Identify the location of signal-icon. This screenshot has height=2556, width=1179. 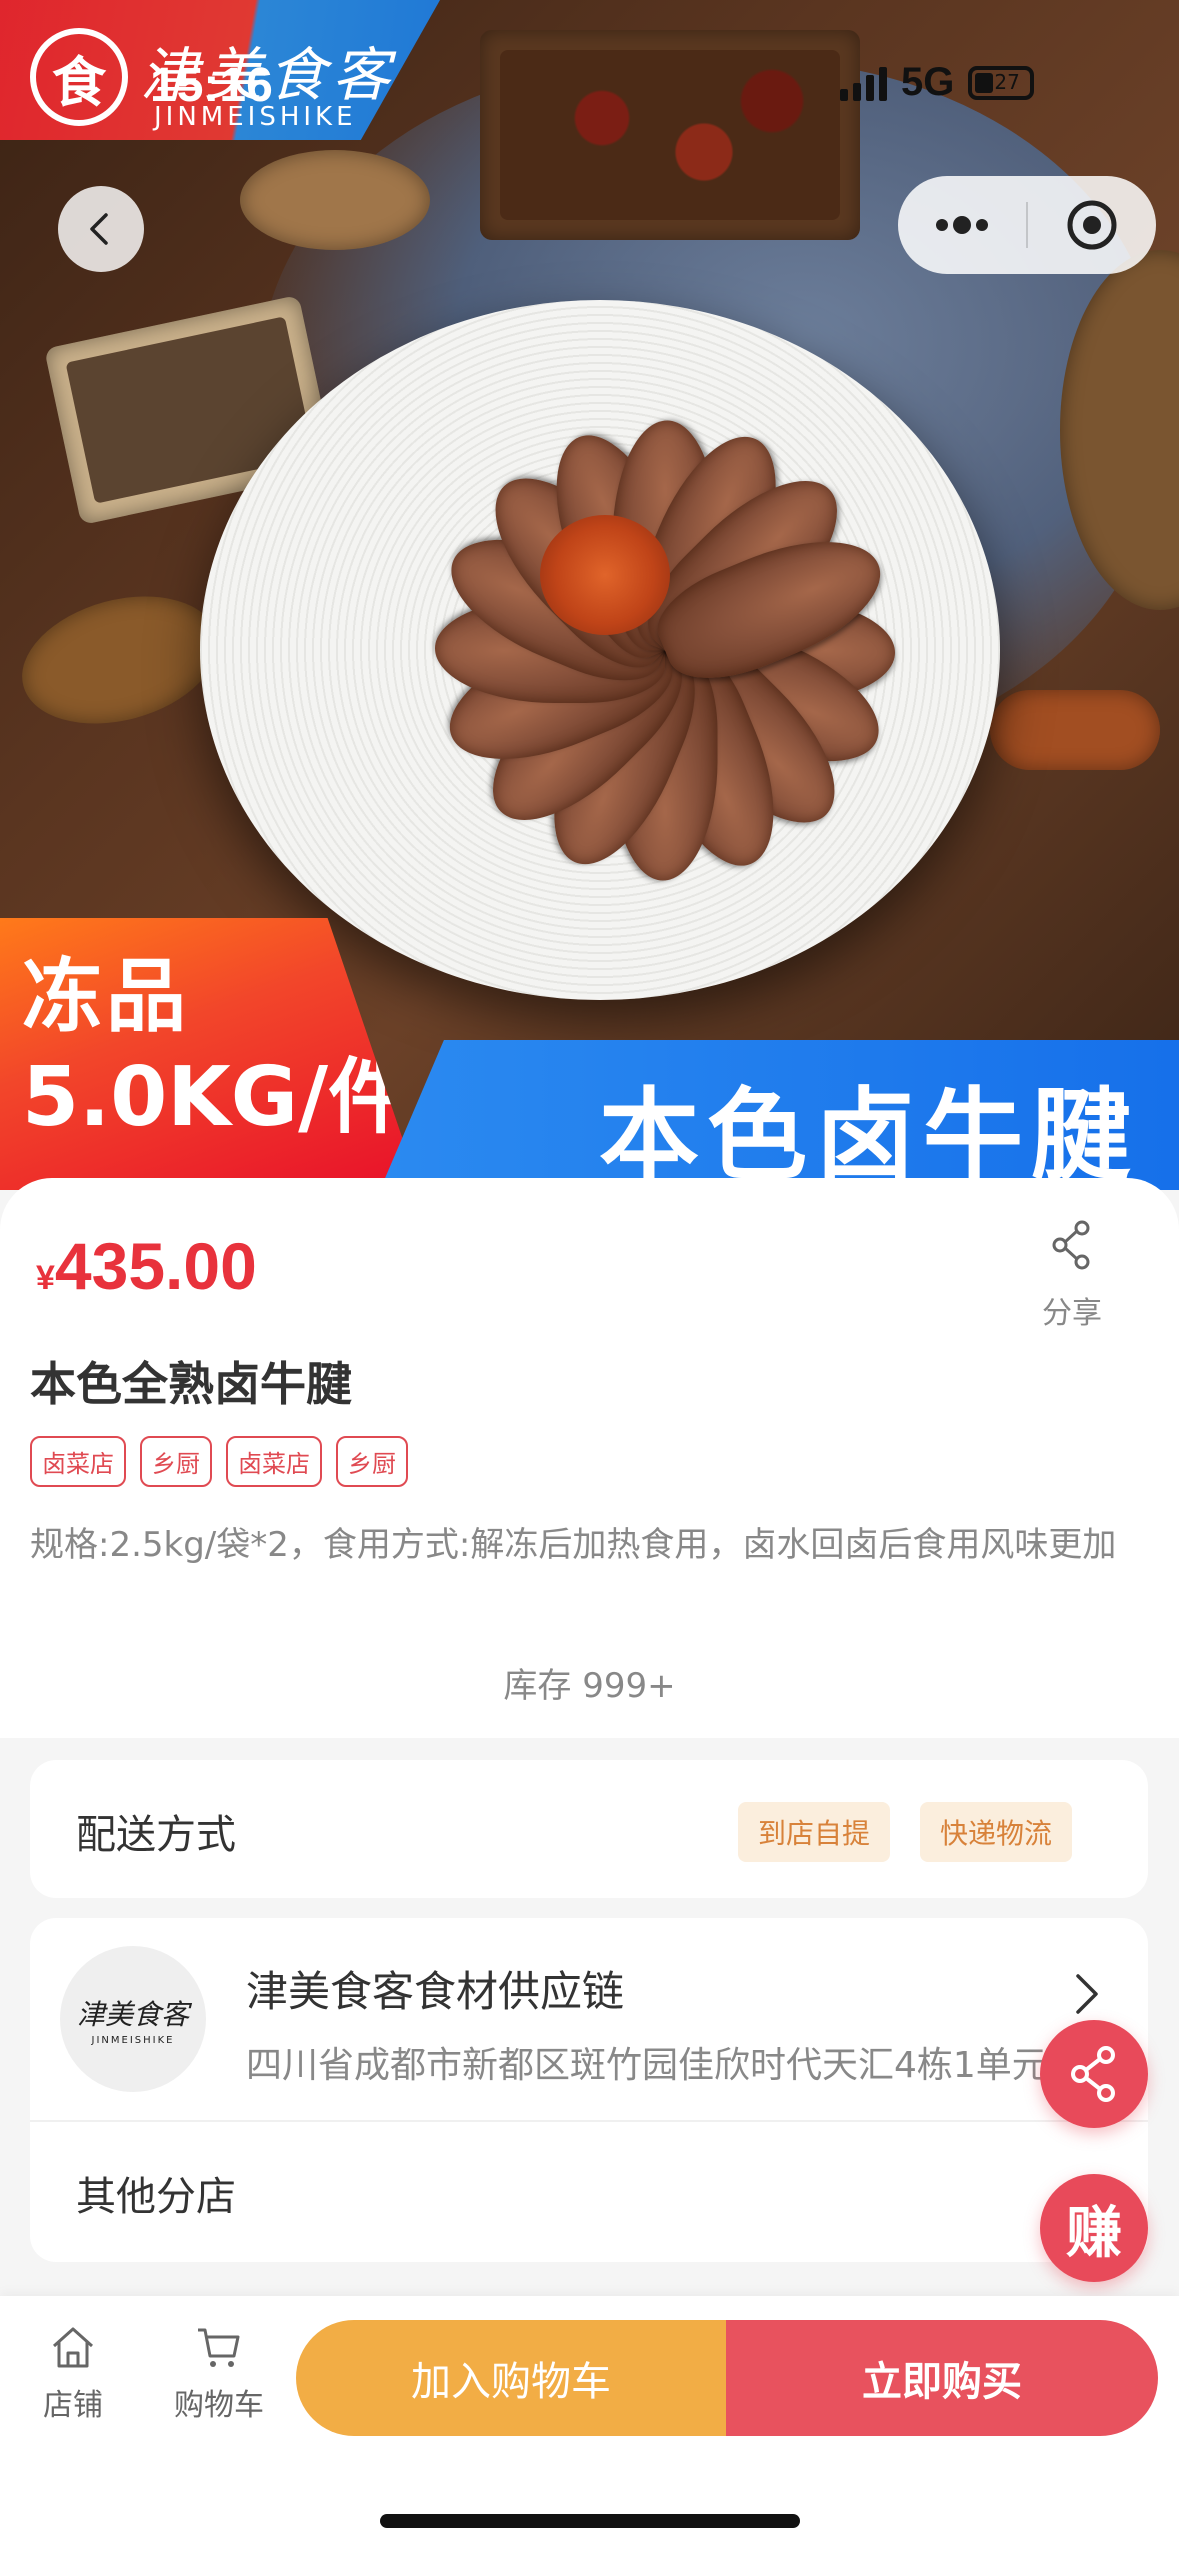
(863, 83).